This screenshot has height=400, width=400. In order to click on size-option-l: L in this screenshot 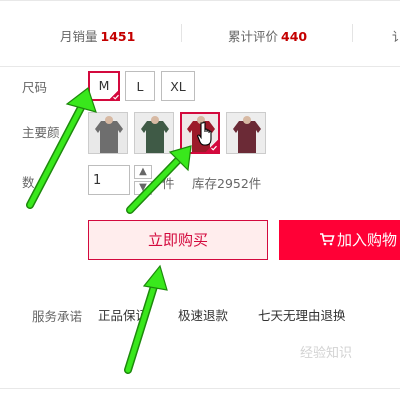, I will do `click(140, 86)`.